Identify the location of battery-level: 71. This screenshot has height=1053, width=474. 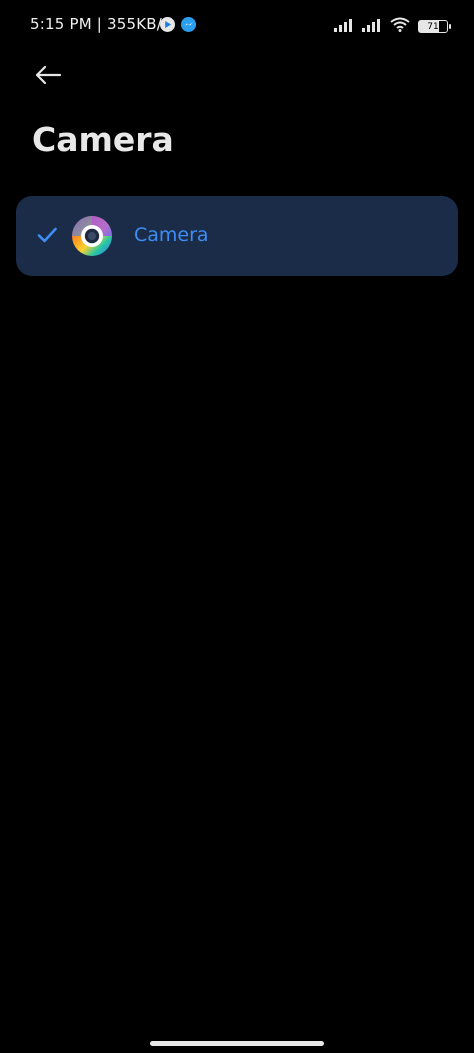
(433, 26).